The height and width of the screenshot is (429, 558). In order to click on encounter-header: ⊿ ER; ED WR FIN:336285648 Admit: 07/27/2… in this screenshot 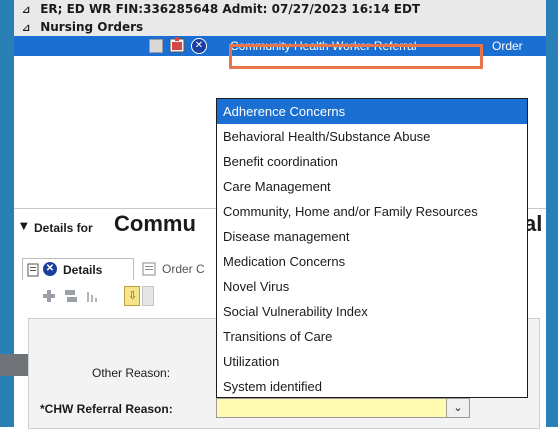, I will do `click(280, 9)`.